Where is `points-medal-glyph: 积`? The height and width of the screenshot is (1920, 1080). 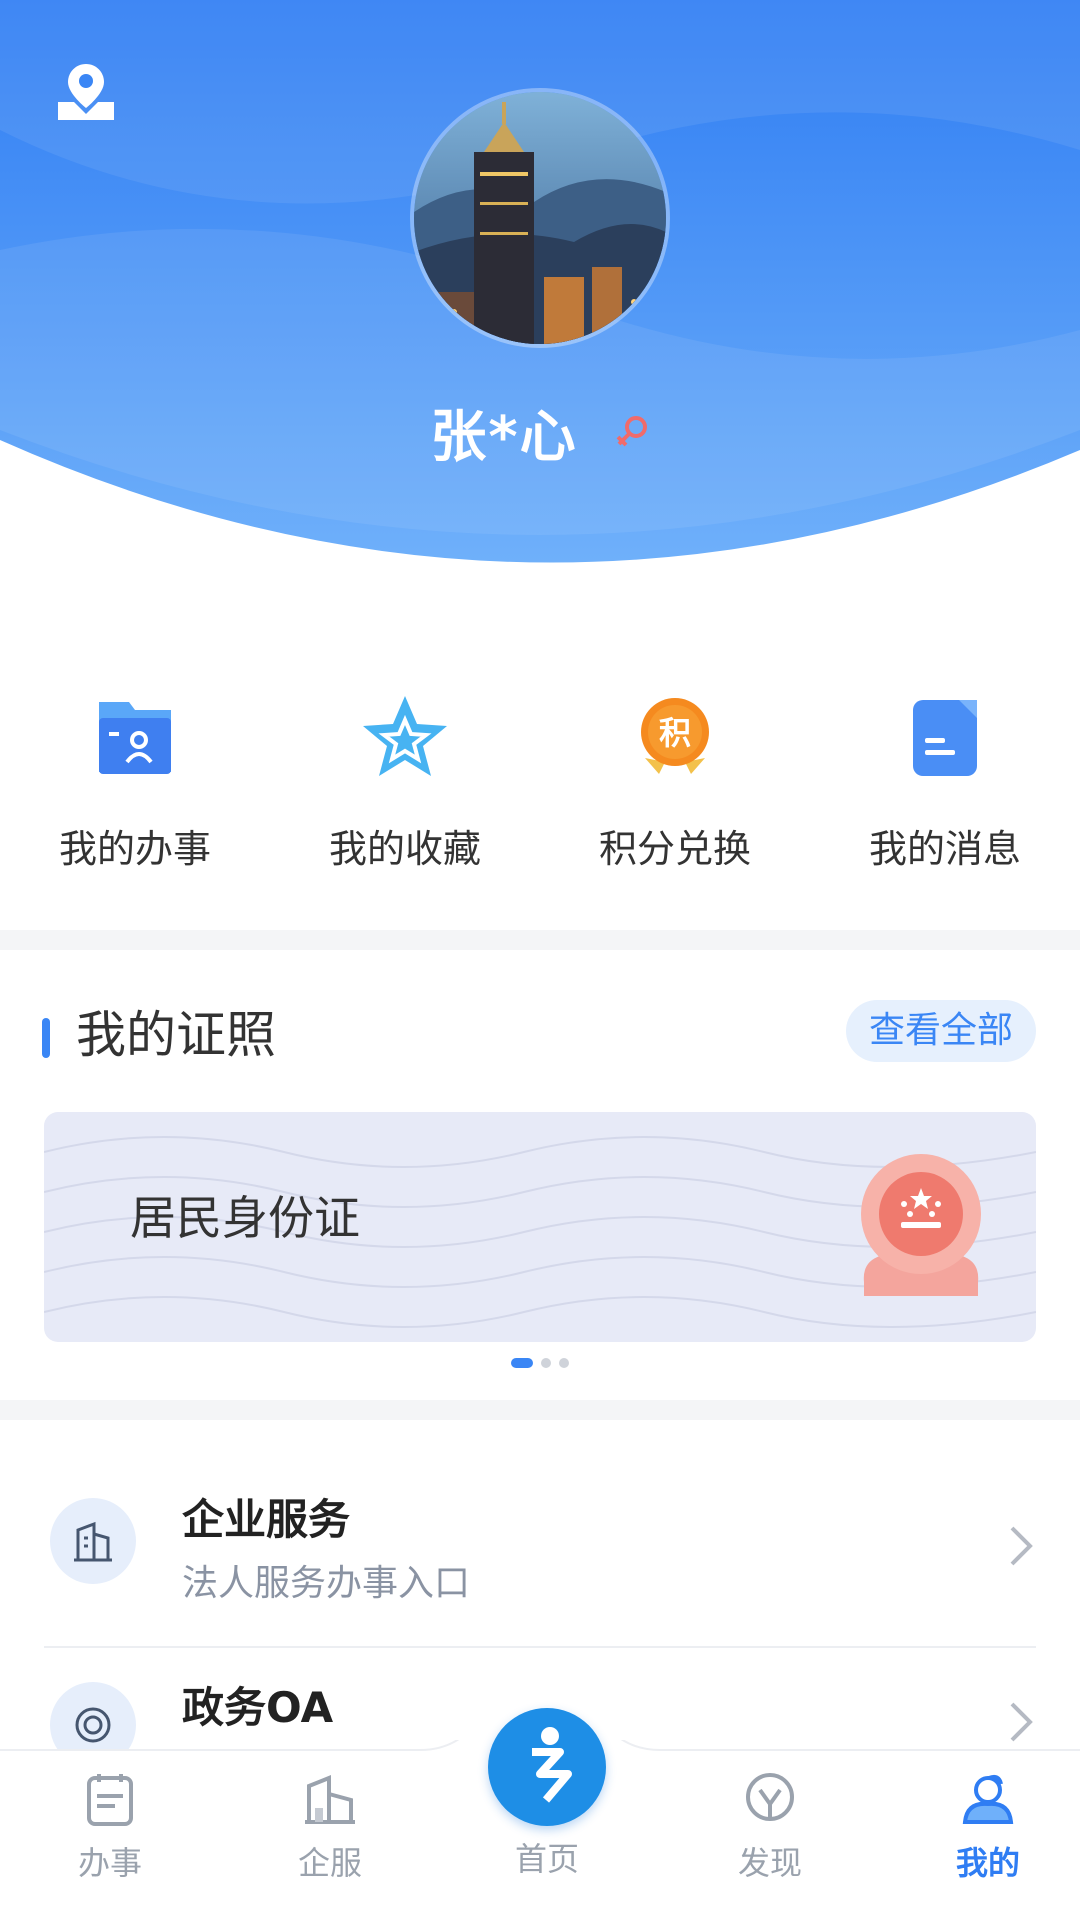 points-medal-glyph: 积 is located at coordinates (675, 733).